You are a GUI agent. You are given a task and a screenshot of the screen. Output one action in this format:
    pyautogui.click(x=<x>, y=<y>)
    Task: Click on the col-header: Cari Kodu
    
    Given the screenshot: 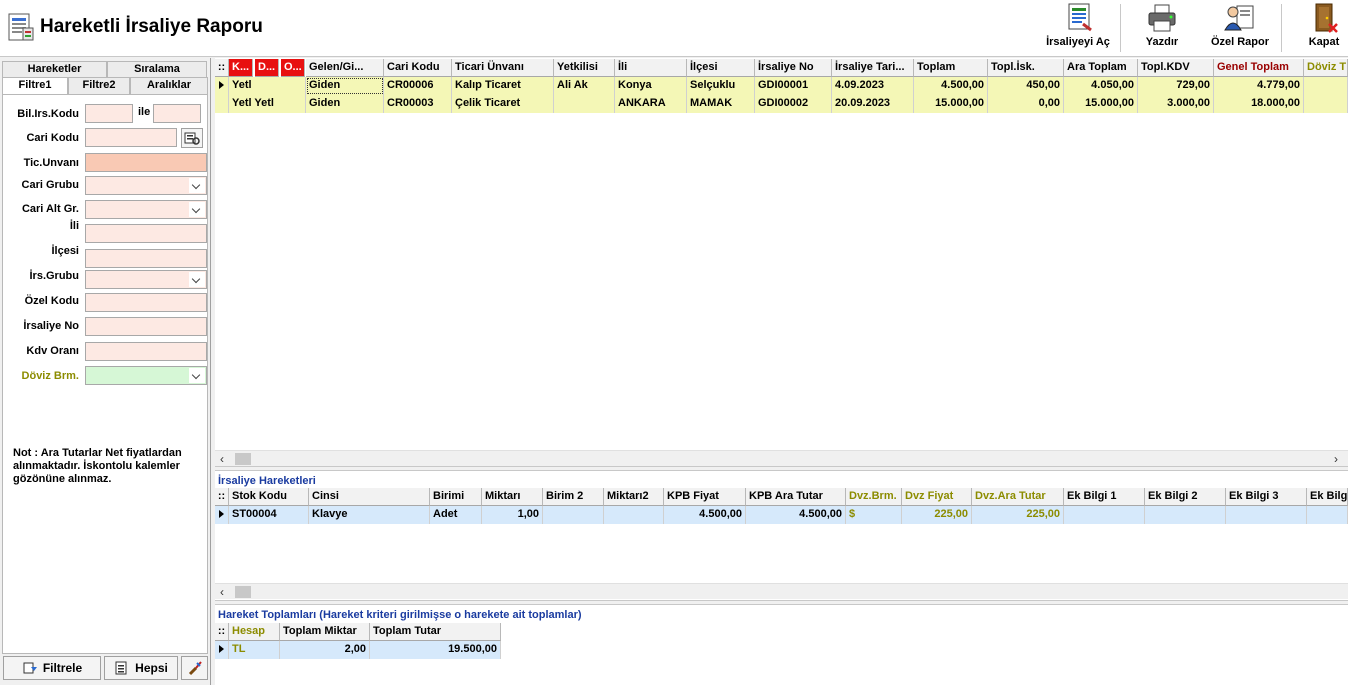 What is the action you would take?
    pyautogui.click(x=418, y=68)
    